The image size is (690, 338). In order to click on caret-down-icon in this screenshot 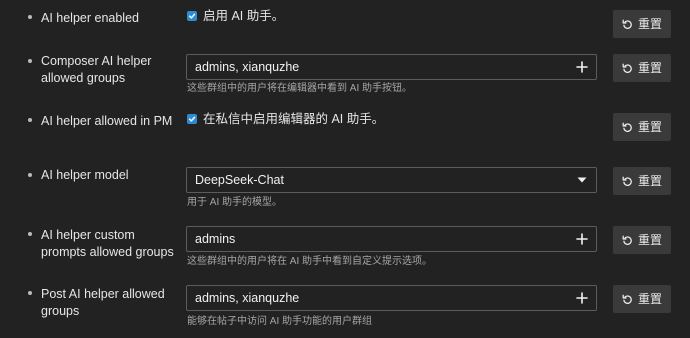, I will do `click(582, 180)`.